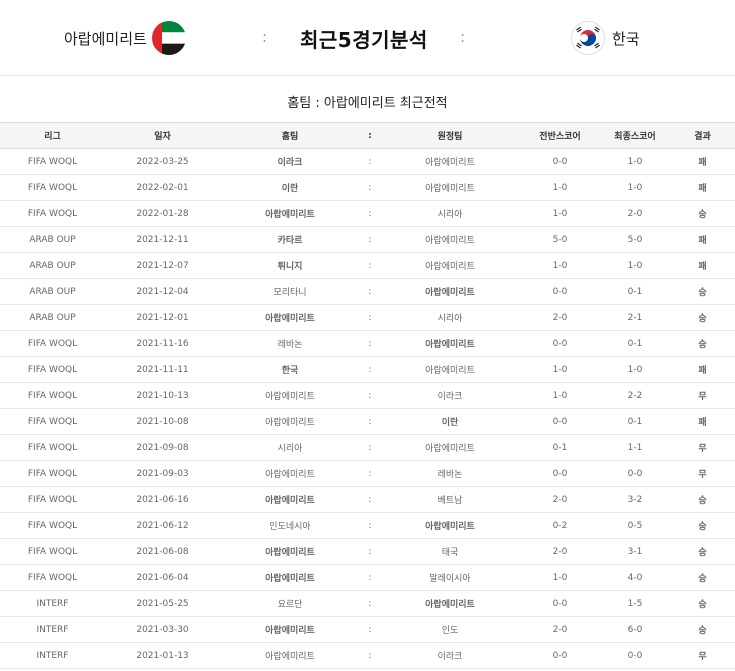 This screenshot has height=671, width=735. I want to click on south-korea-flag-icon, so click(588, 38).